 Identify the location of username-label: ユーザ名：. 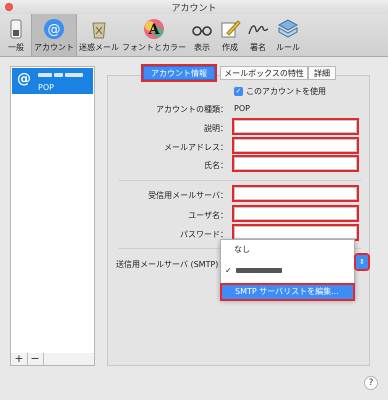
(208, 215).